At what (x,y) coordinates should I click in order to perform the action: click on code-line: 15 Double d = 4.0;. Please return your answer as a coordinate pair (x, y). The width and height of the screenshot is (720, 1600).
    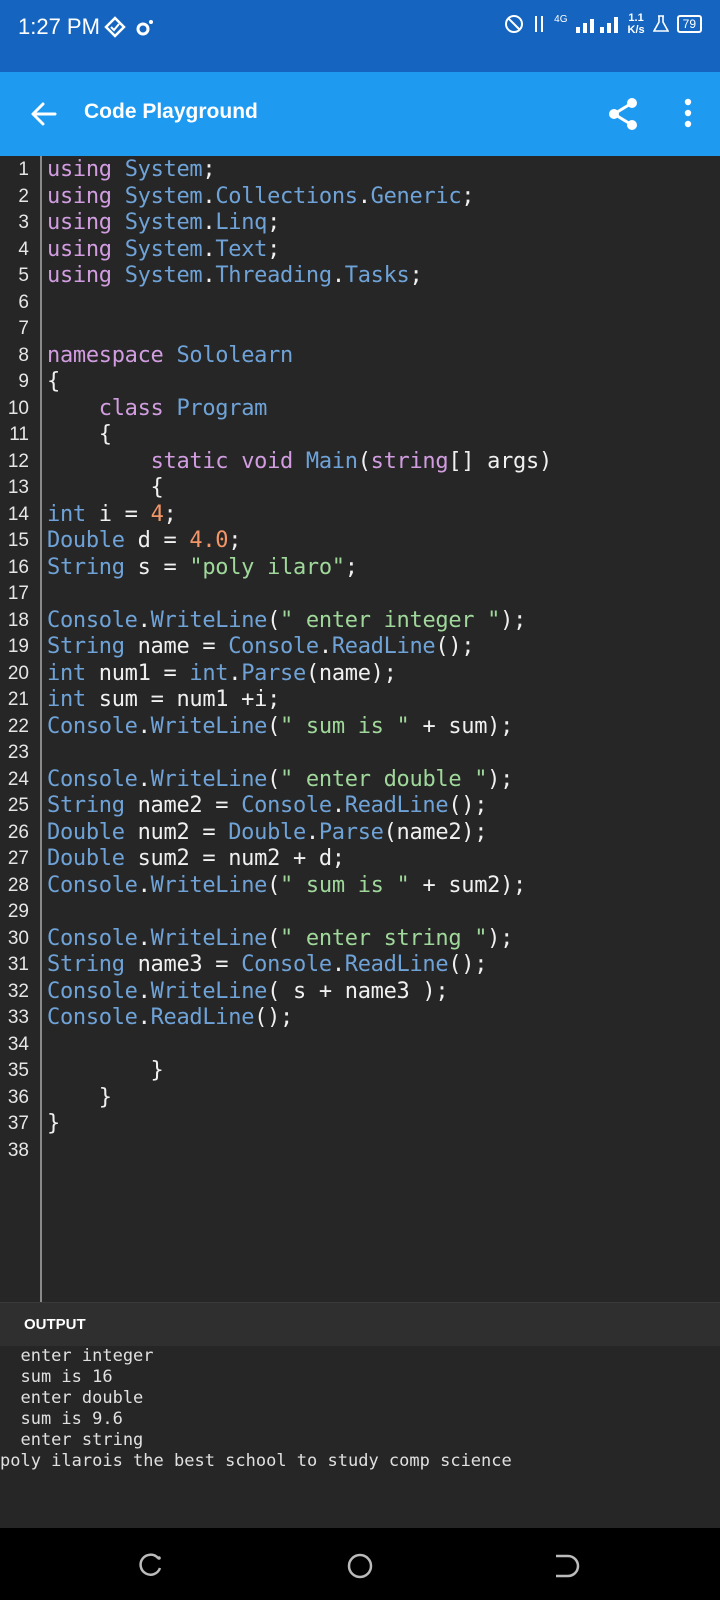
    Looking at the image, I should click on (360, 540).